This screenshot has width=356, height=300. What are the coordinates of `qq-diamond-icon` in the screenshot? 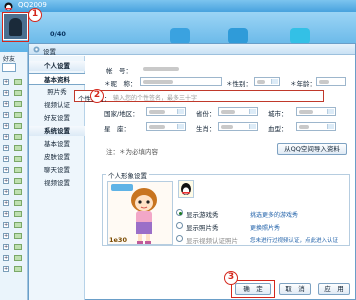 It's located at (300, 36).